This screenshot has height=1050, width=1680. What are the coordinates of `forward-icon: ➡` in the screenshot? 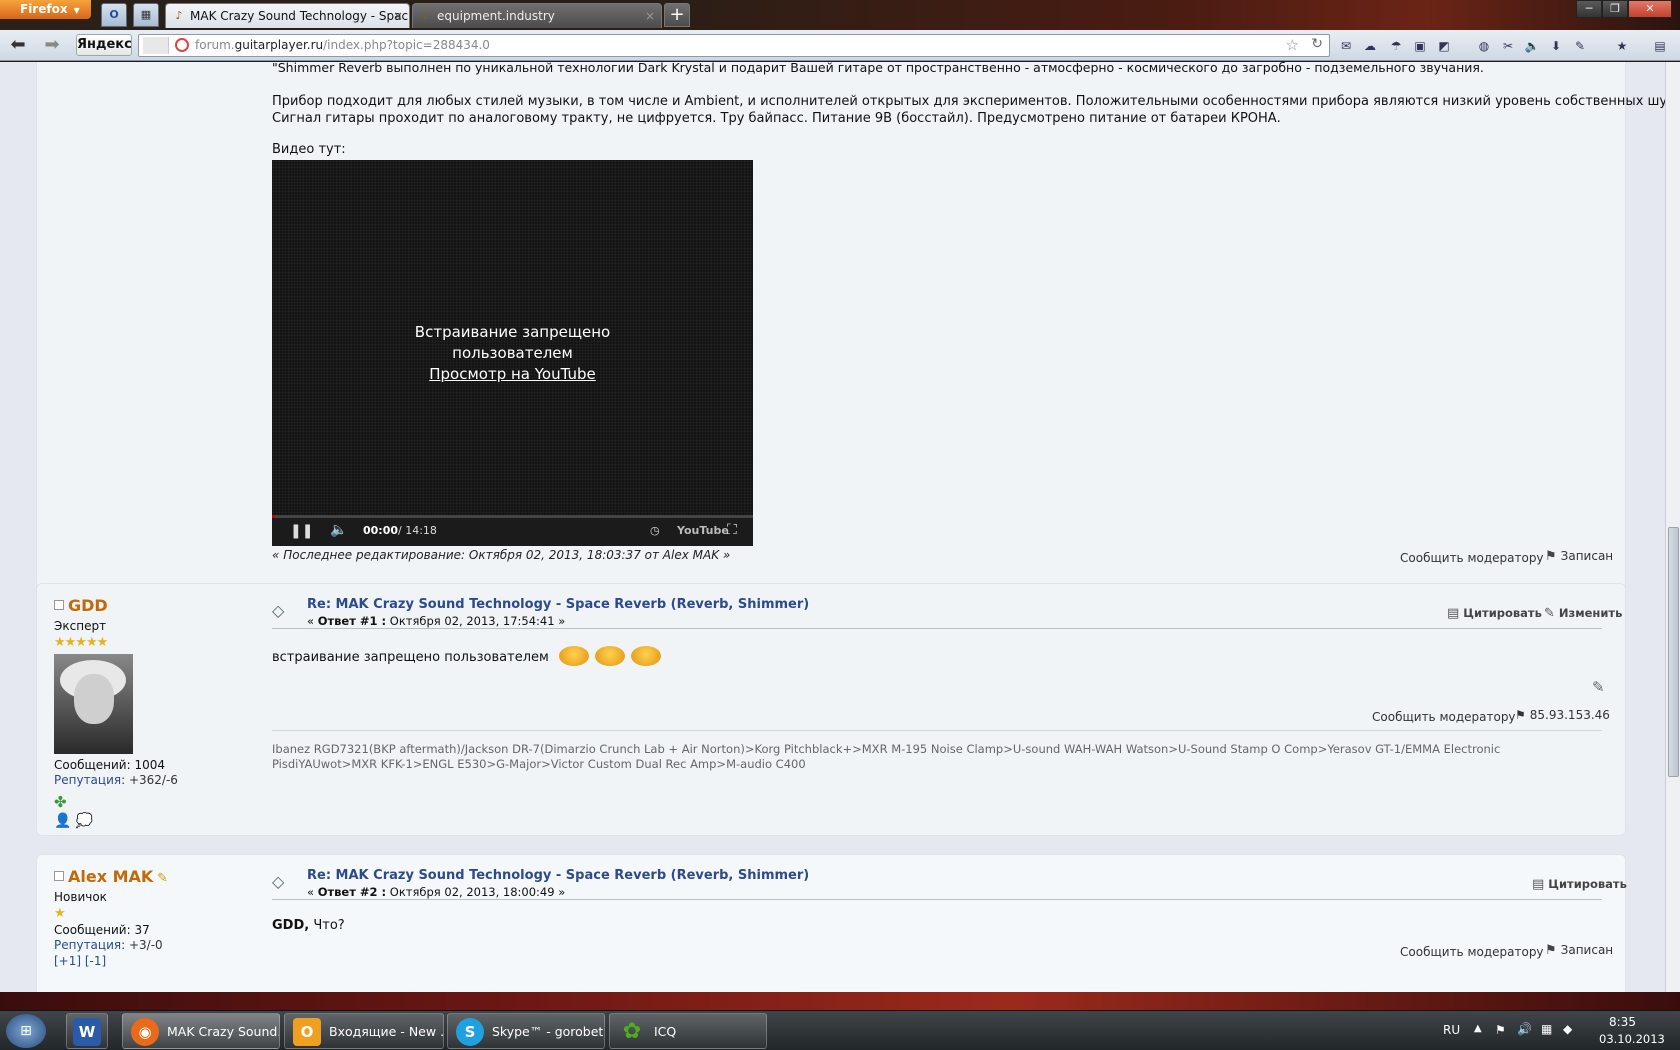 It's located at (52, 45).